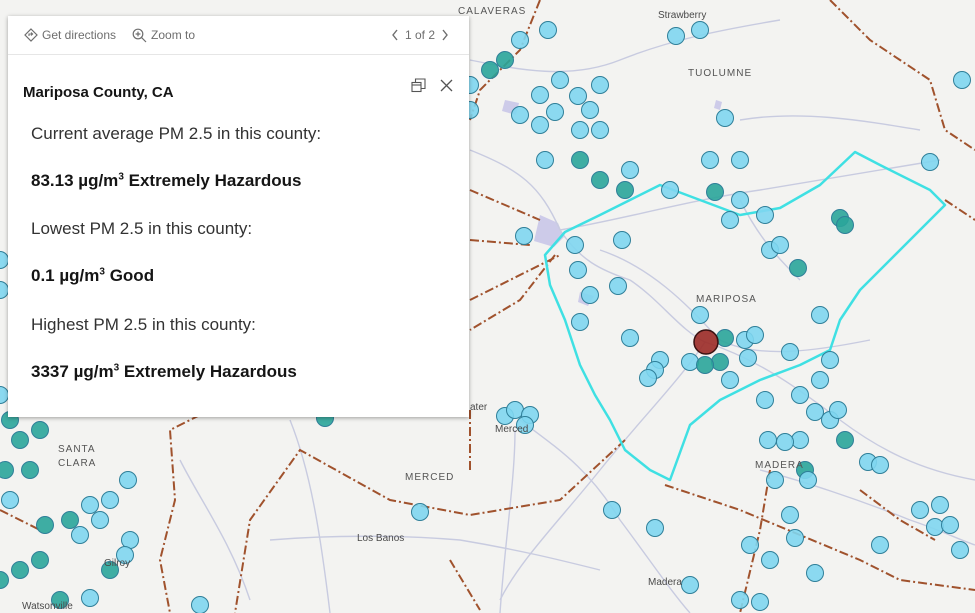 This screenshot has height=613, width=975. I want to click on close-button, so click(446, 85).